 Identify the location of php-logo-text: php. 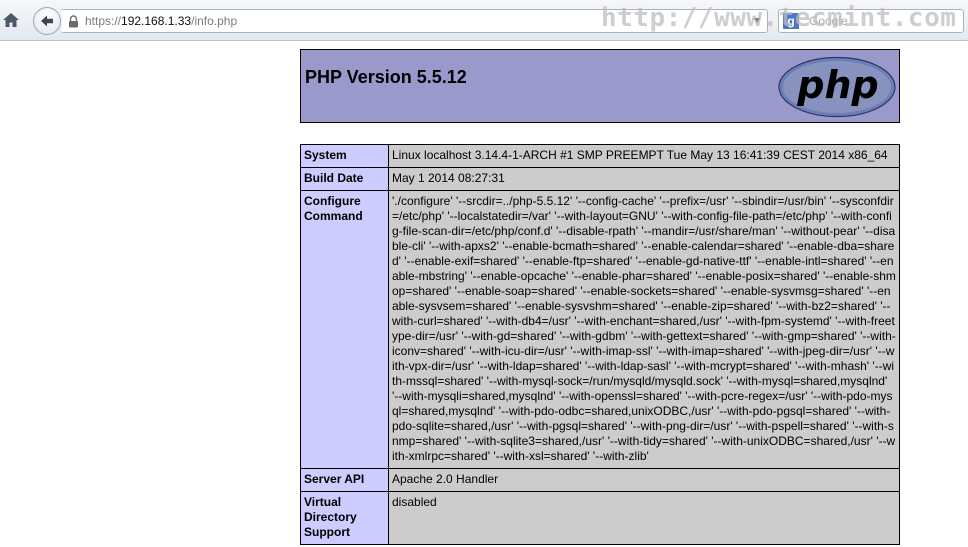
(837, 85).